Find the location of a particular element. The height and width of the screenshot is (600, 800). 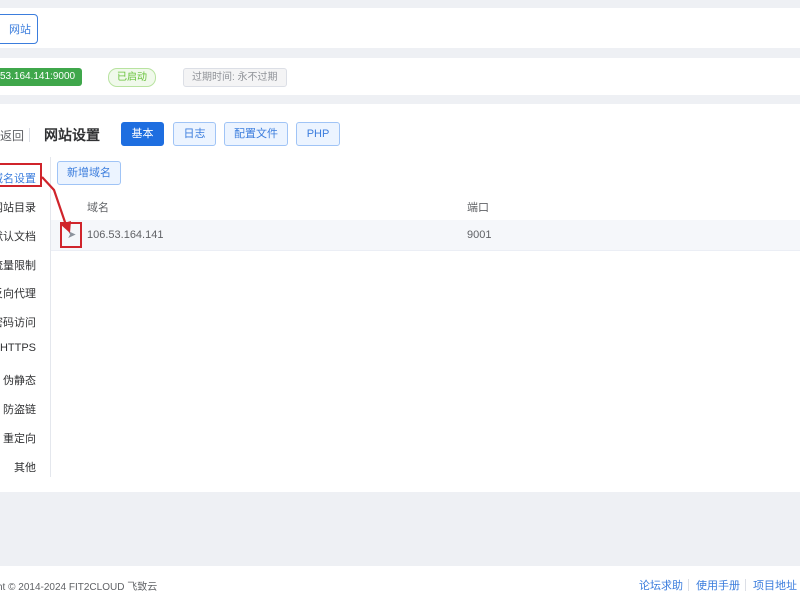

address-badge: 53.164.141:9000 is located at coordinates (41, 77).